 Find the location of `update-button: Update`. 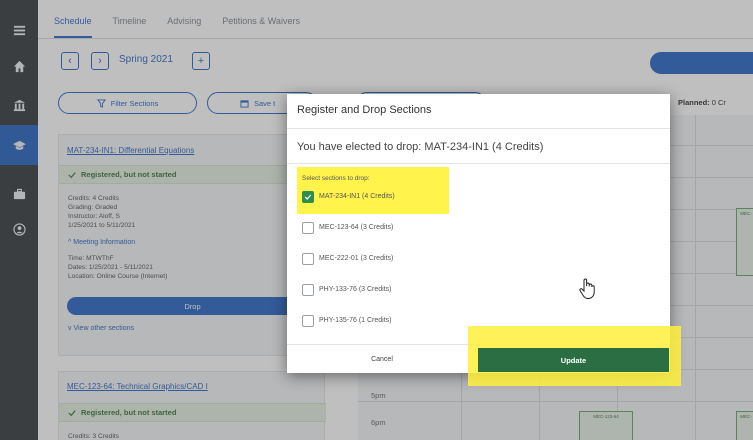

update-button: Update is located at coordinates (573, 360).